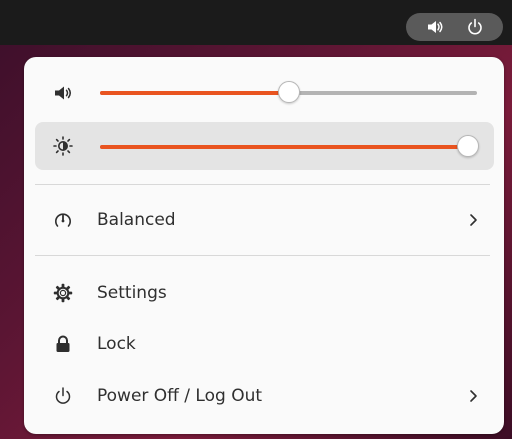  Describe the element at coordinates (256, 22) in the screenshot. I see `top-bar` at that location.